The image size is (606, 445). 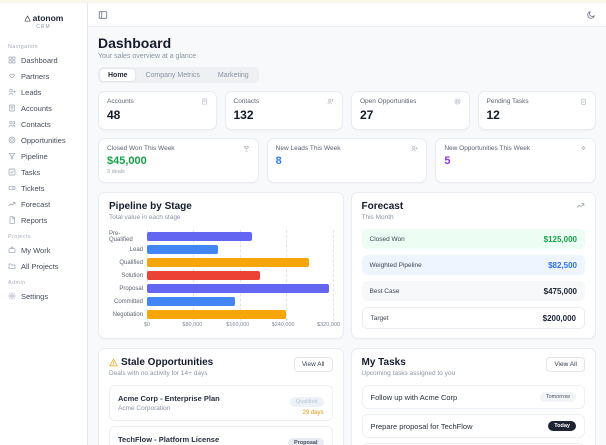 I want to click on target-icon, so click(x=12, y=140).